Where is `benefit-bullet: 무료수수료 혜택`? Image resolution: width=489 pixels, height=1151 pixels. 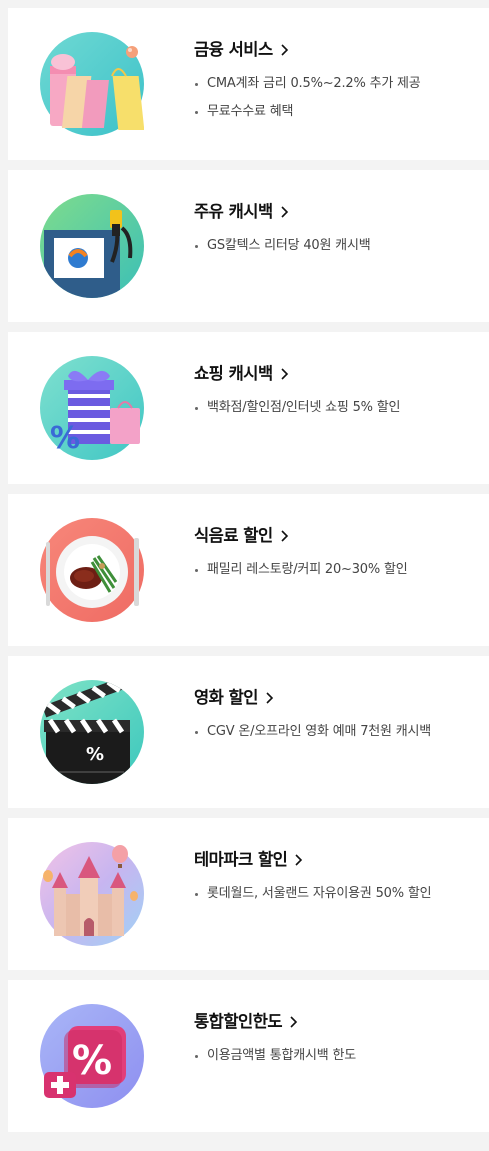
benefit-bullet: 무료수수료 혜택 is located at coordinates (336, 112).